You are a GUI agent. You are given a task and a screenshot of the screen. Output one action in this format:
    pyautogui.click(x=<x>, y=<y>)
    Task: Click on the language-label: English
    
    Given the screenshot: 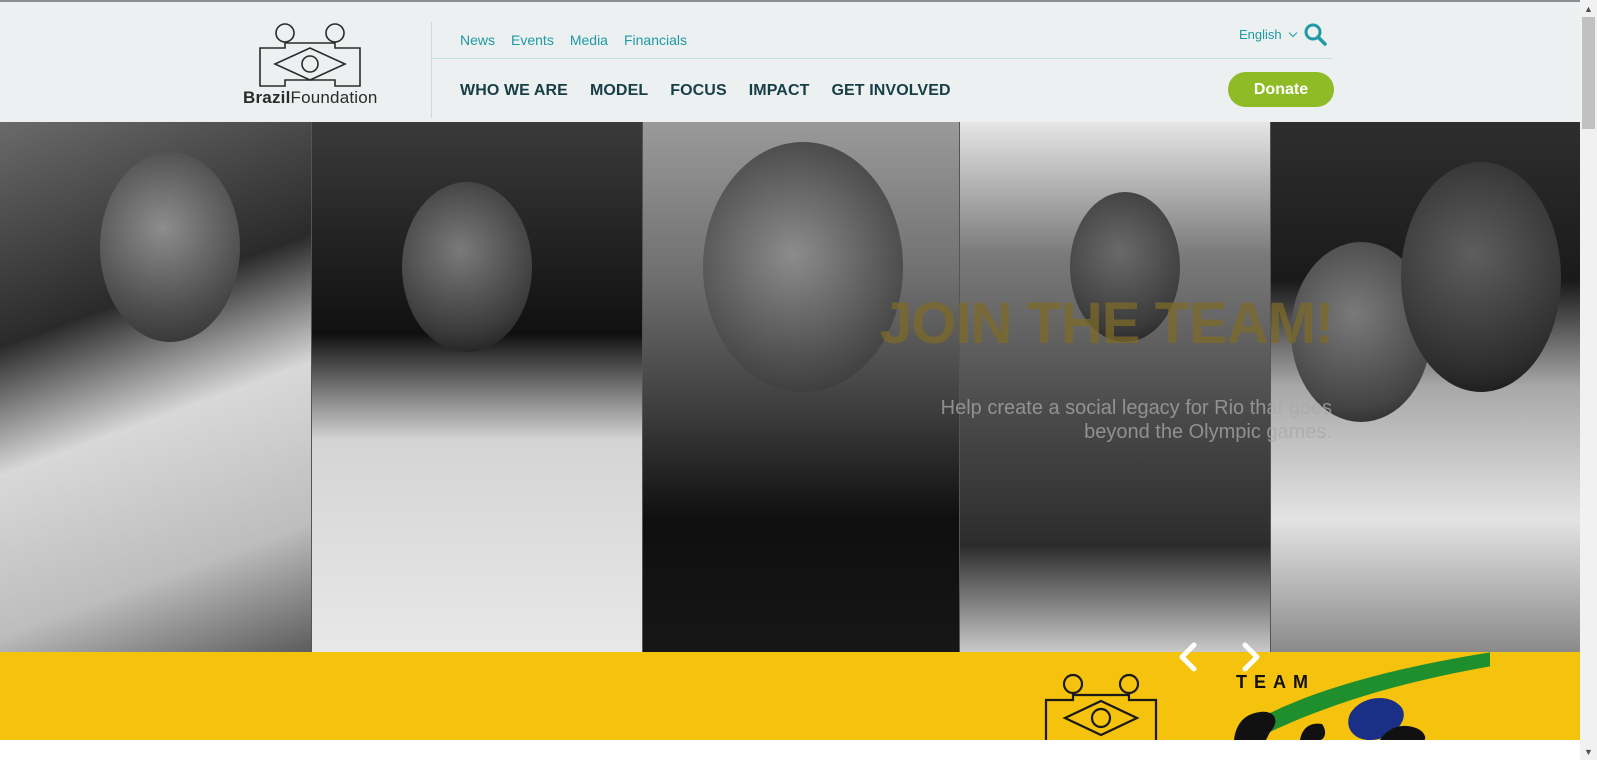 What is the action you would take?
    pyautogui.click(x=1260, y=34)
    